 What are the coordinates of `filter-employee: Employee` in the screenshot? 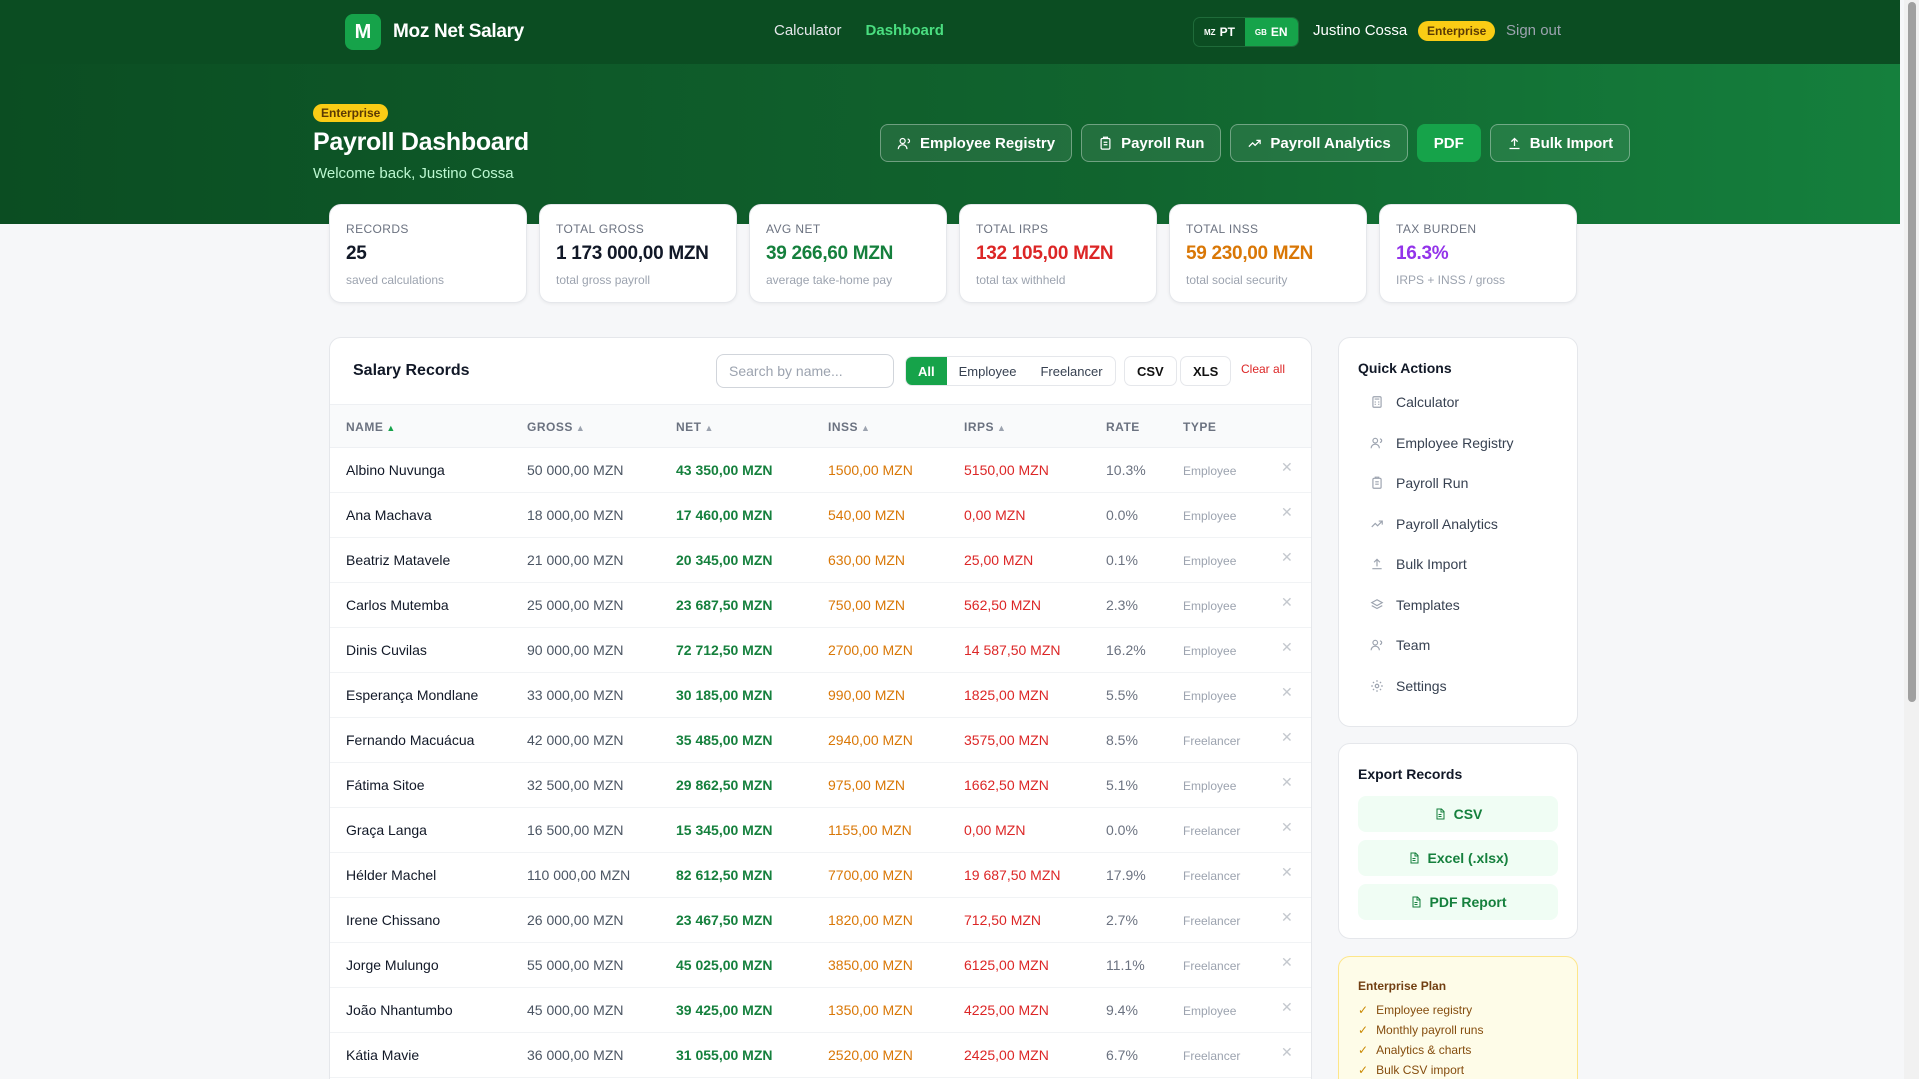 It's located at (988, 371).